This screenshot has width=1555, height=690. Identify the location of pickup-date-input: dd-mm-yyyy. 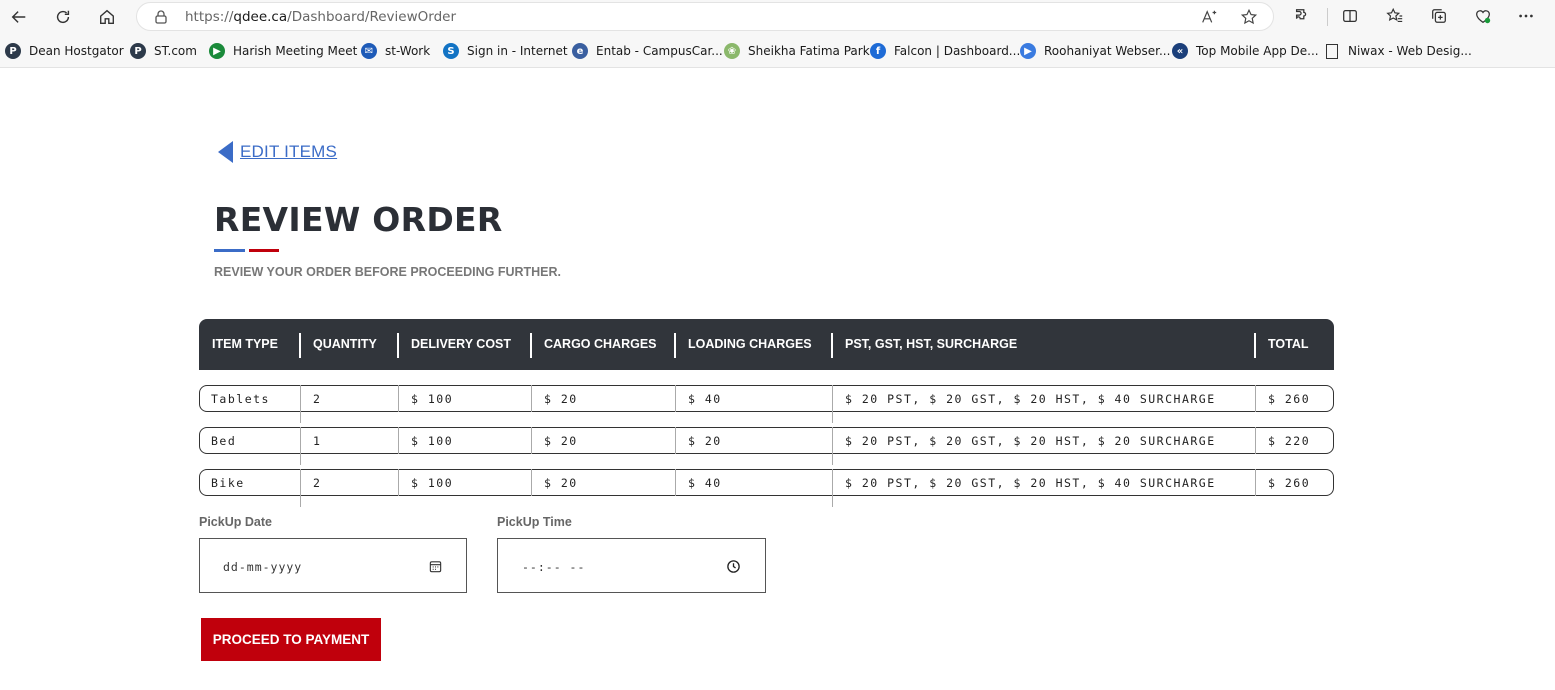
(333, 565).